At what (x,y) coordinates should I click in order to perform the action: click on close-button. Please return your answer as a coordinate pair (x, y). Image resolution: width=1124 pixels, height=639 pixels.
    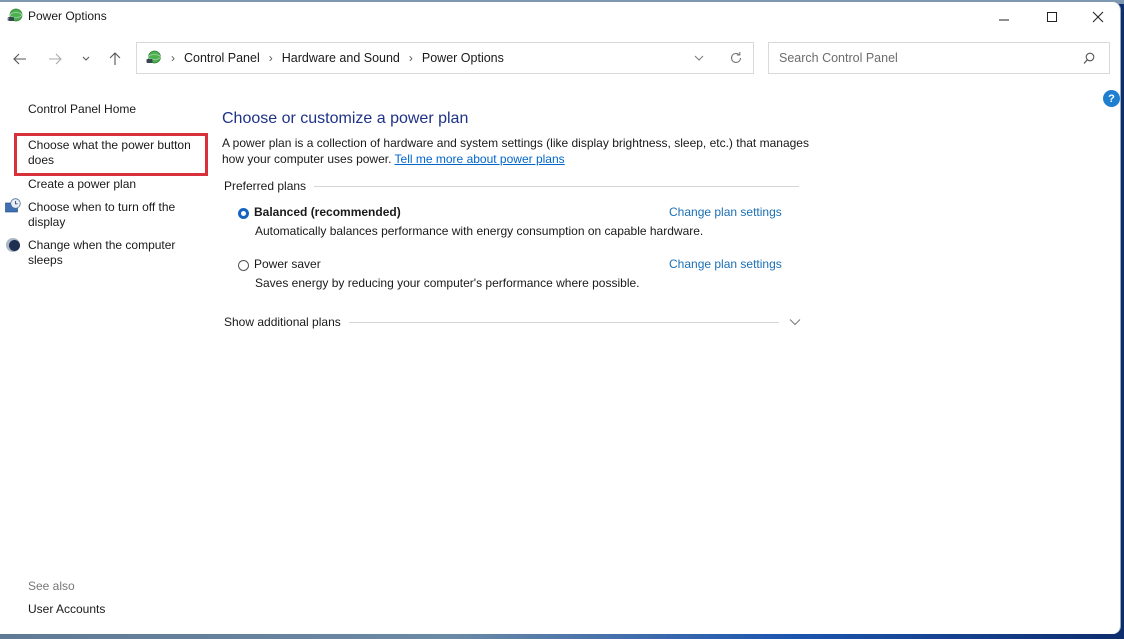
    Looking at the image, I should click on (1097, 17).